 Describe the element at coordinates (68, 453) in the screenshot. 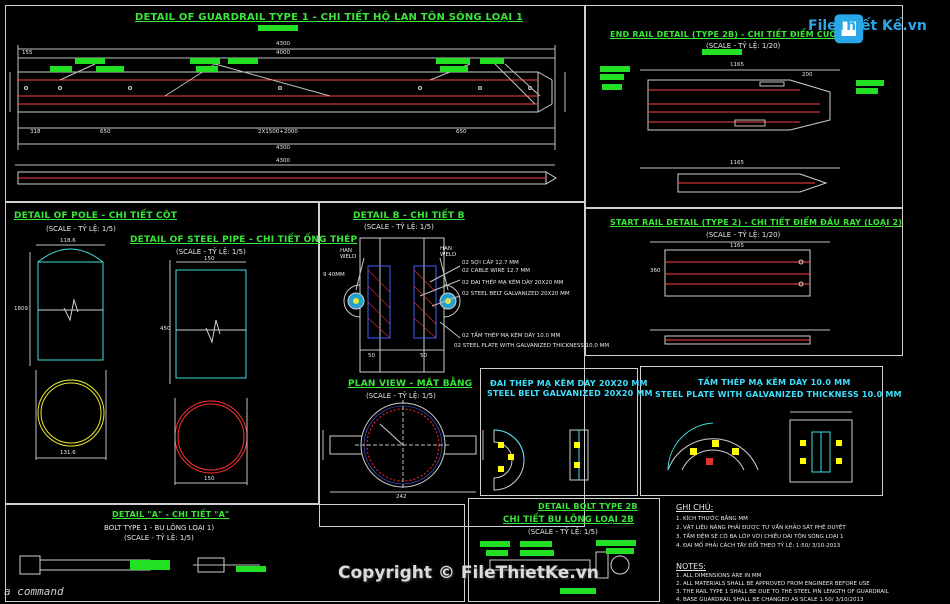

I see `dim-text: 131.6` at that location.